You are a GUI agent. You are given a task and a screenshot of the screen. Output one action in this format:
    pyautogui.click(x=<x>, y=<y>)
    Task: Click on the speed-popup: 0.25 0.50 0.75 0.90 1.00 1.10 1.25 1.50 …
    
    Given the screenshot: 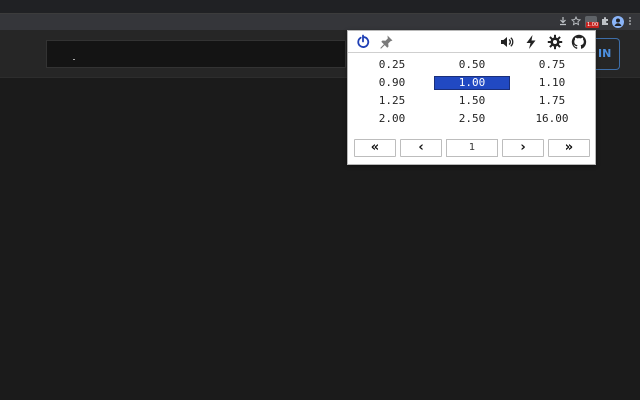 What is the action you would take?
    pyautogui.click(x=471, y=97)
    